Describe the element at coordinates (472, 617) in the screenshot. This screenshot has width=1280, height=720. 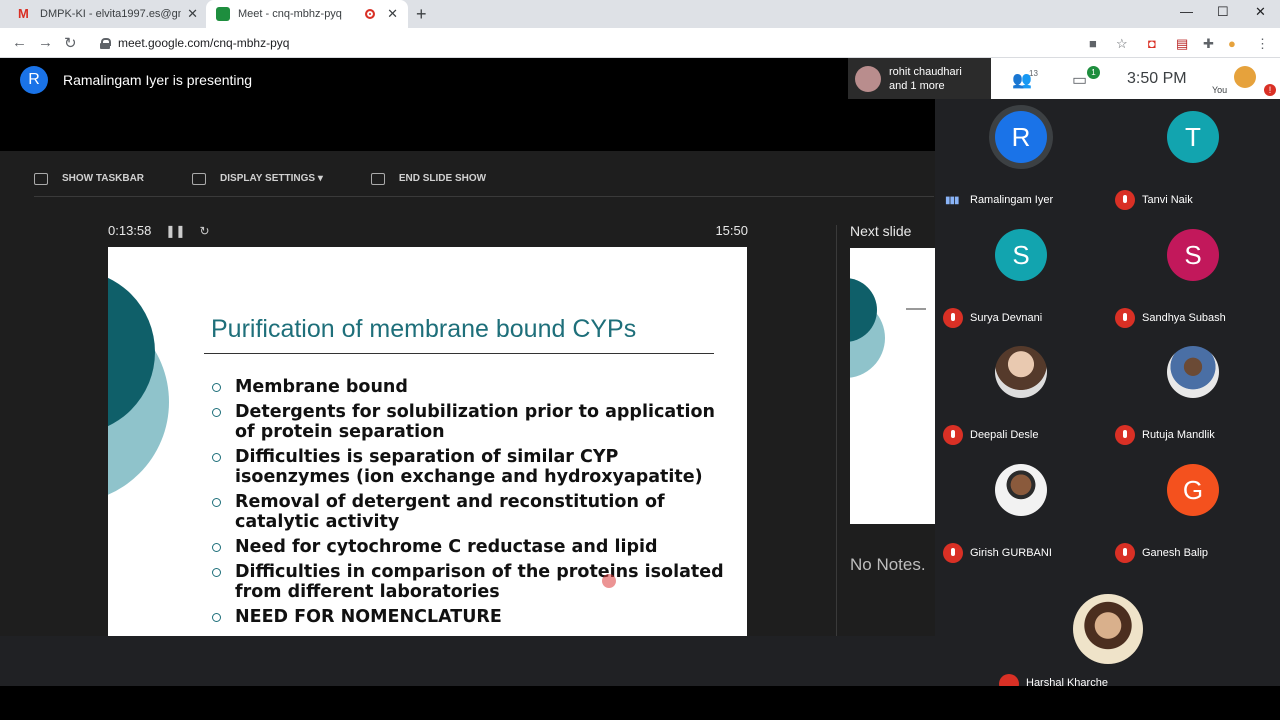
I see `bullet-item: NEED FOR NOMENCLATURE` at that location.